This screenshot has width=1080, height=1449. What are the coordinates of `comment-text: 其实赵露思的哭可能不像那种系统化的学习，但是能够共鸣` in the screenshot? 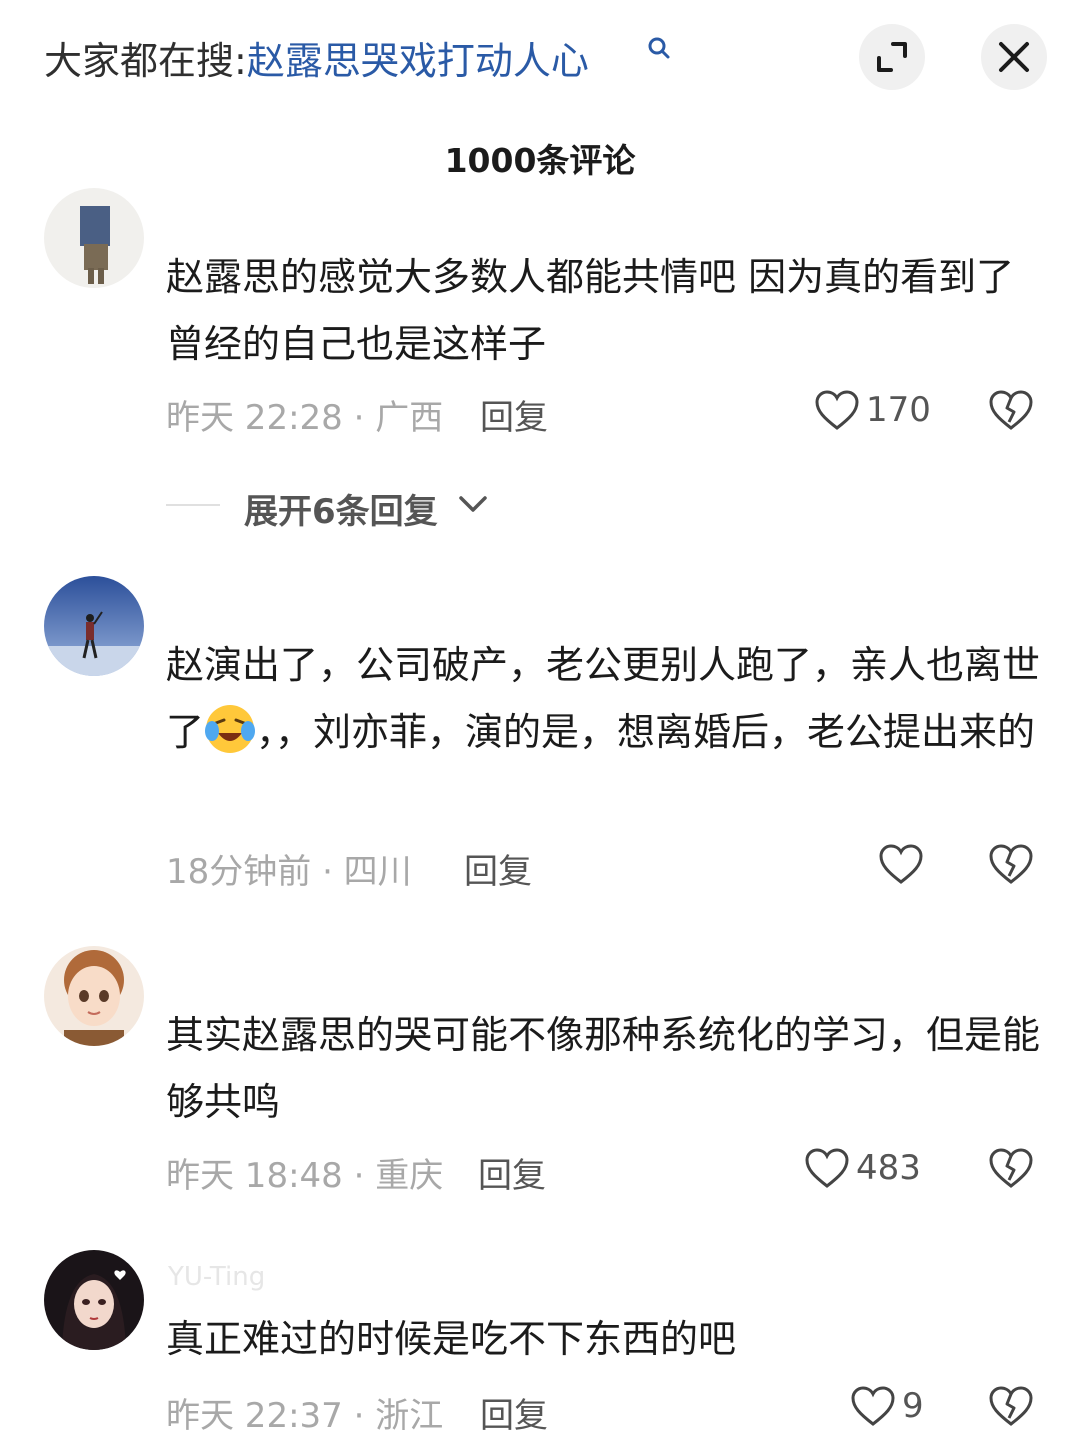 It's located at (603, 1068).